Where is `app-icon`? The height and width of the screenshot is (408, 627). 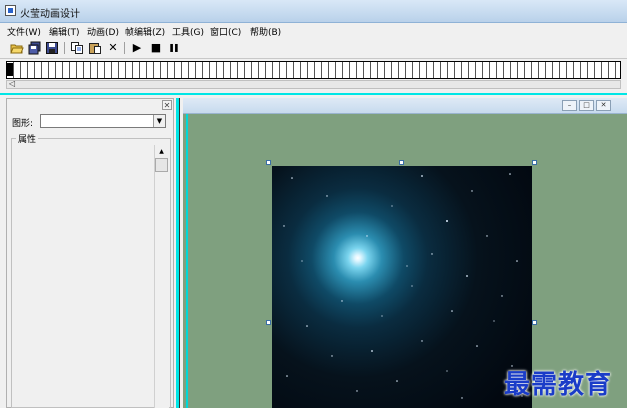 app-icon is located at coordinates (10, 10).